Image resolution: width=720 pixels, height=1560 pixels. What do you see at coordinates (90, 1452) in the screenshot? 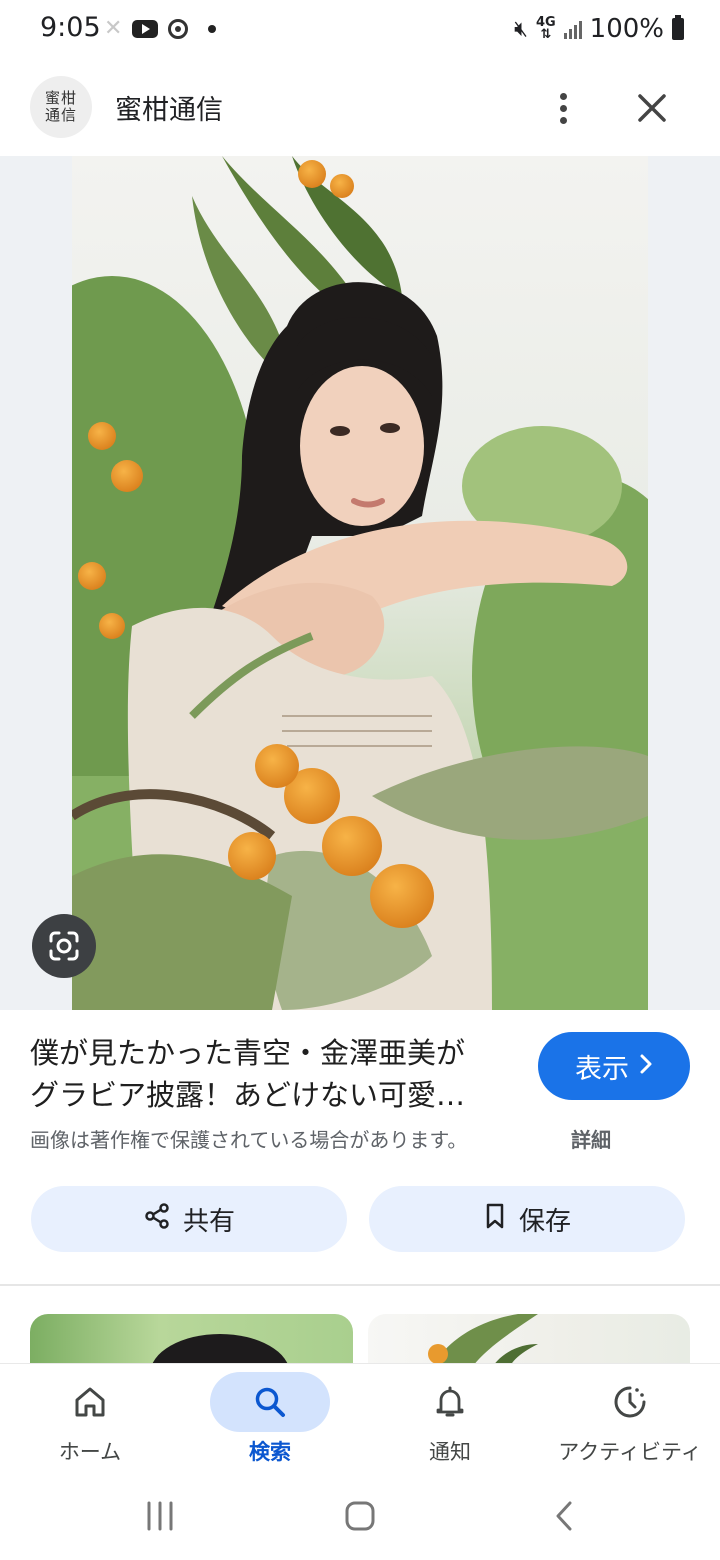
I see `nav-home-label: ホーム` at bounding box center [90, 1452].